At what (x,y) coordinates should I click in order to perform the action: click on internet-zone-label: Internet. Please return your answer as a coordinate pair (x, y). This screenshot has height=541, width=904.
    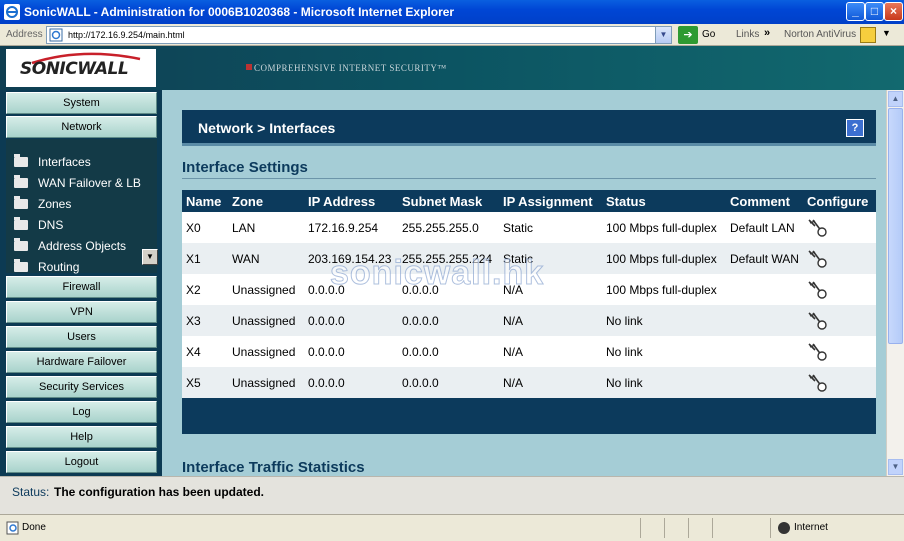
    Looking at the image, I should click on (811, 527).